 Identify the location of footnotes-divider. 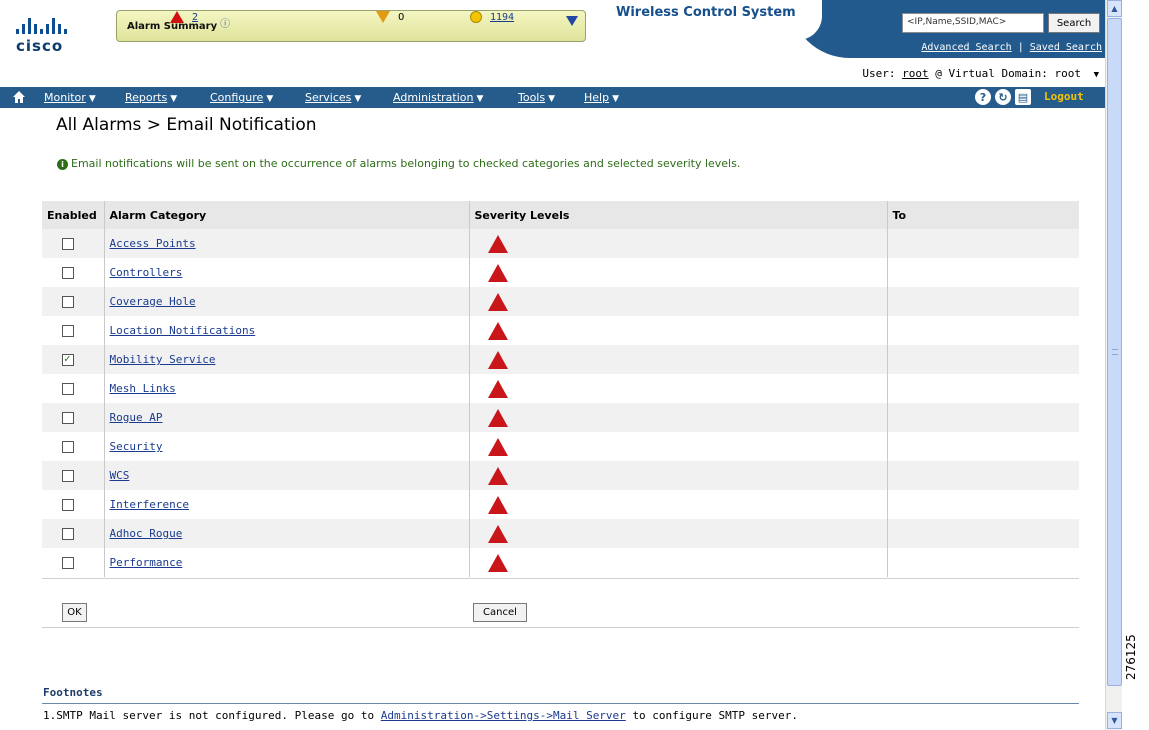
(560, 703).